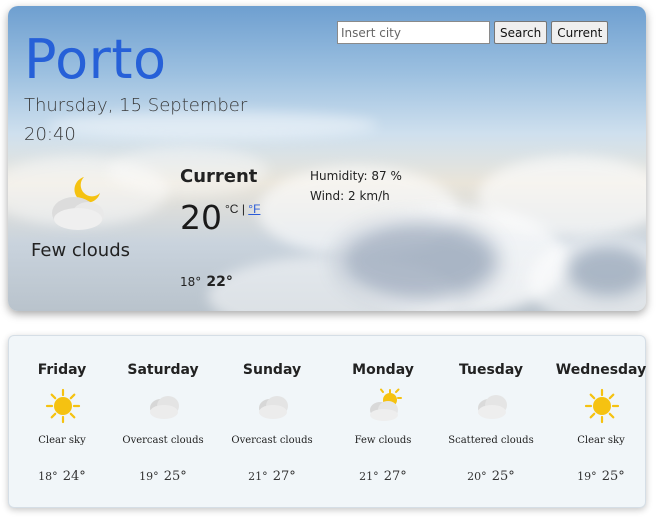  What do you see at coordinates (62, 370) in the screenshot?
I see `forecast-day-name: Friday` at bounding box center [62, 370].